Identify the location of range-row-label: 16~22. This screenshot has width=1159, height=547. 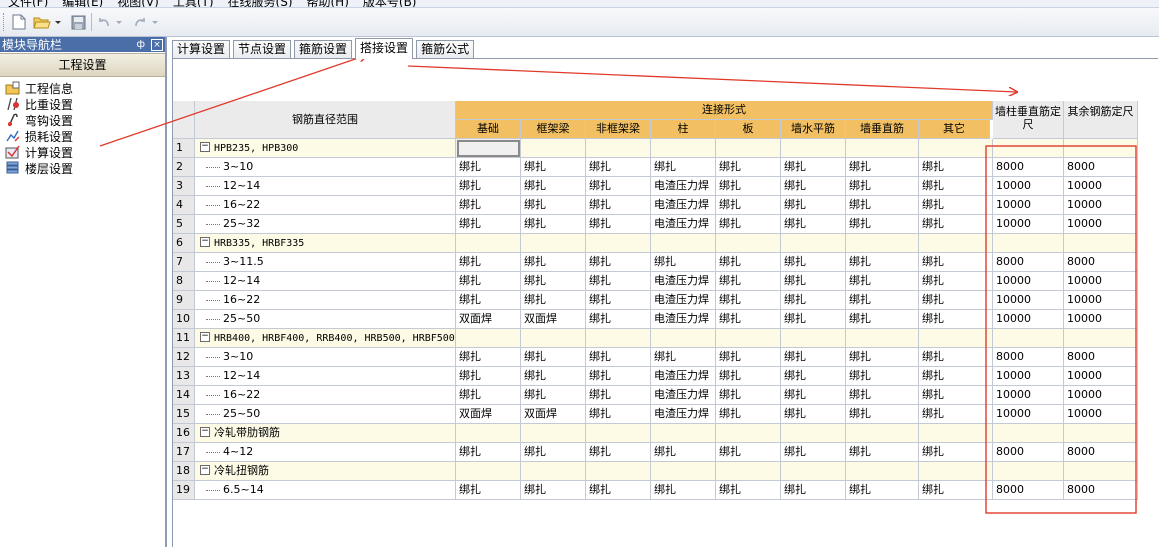
(325, 205).